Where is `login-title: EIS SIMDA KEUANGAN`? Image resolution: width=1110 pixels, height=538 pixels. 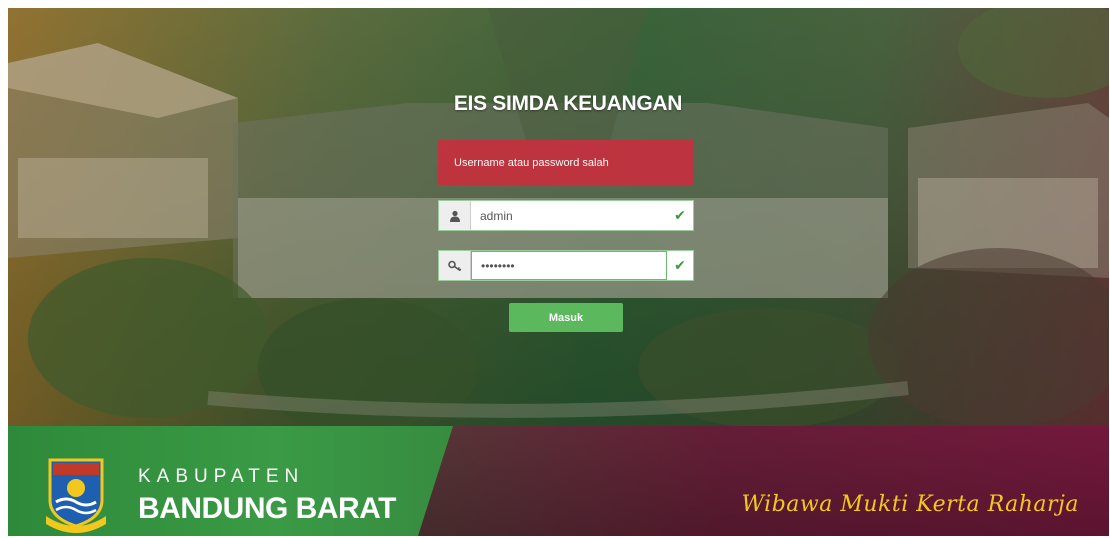 login-title: EIS SIMDA KEUANGAN is located at coordinates (568, 103).